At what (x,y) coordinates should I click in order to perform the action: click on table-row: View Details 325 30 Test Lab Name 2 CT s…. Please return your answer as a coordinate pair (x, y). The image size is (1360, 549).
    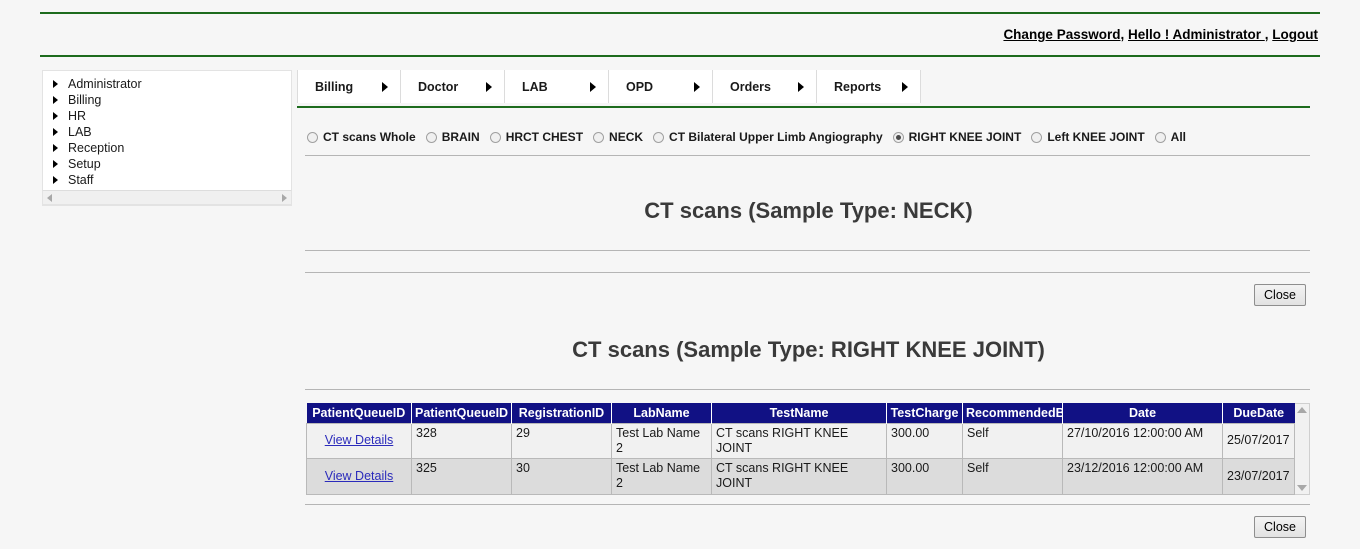
    Looking at the image, I should click on (800, 476).